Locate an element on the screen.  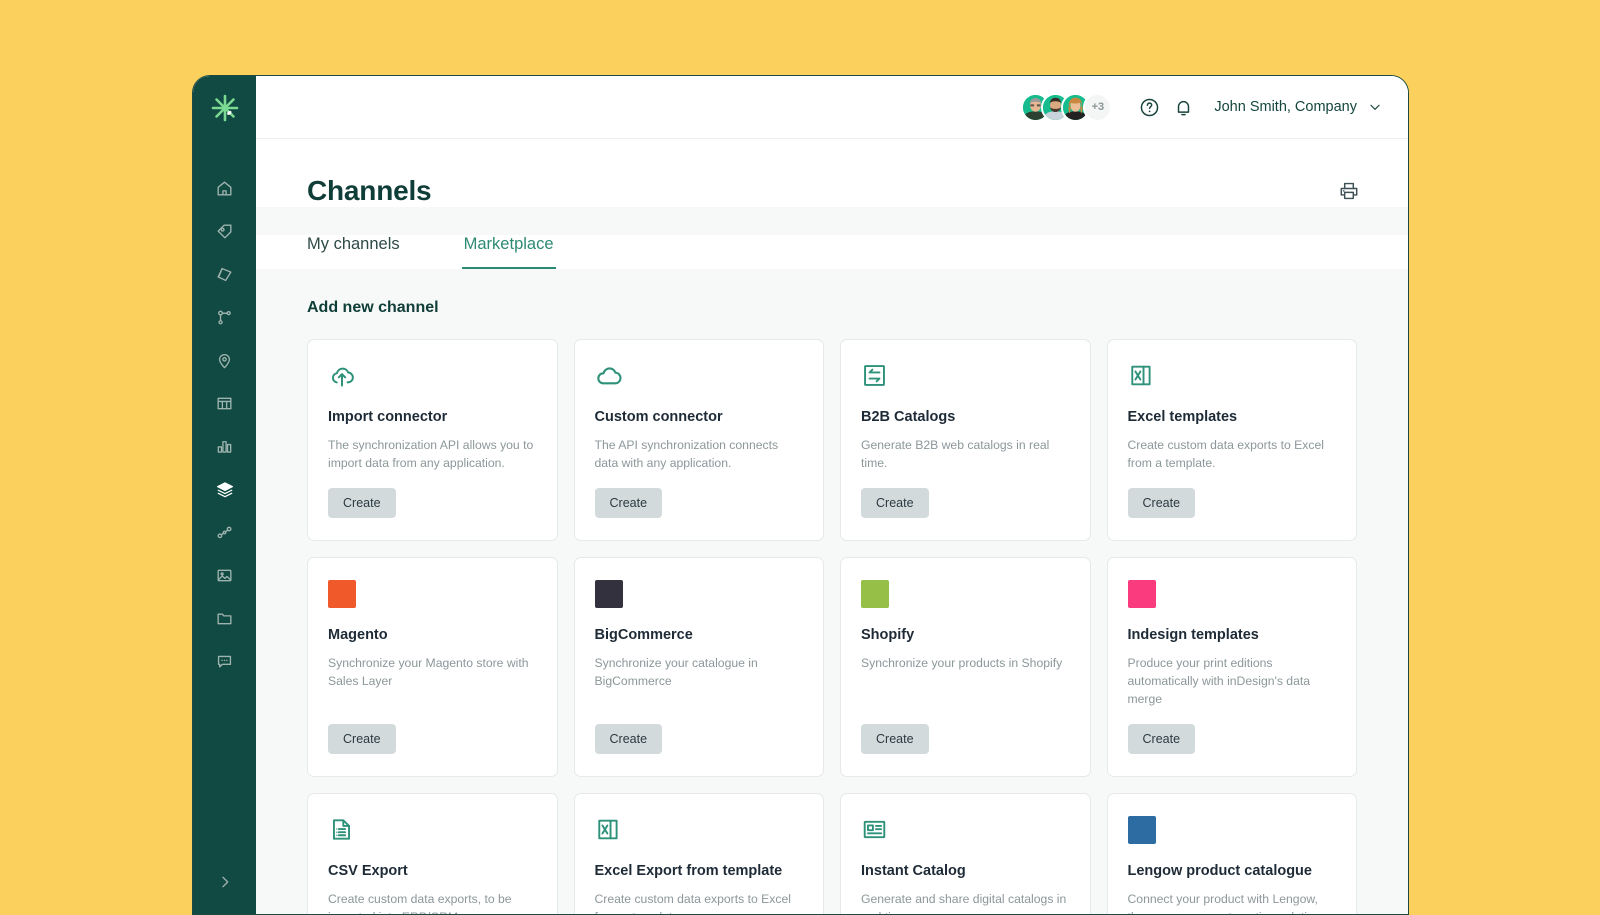
bell-icon is located at coordinates (1183, 107).